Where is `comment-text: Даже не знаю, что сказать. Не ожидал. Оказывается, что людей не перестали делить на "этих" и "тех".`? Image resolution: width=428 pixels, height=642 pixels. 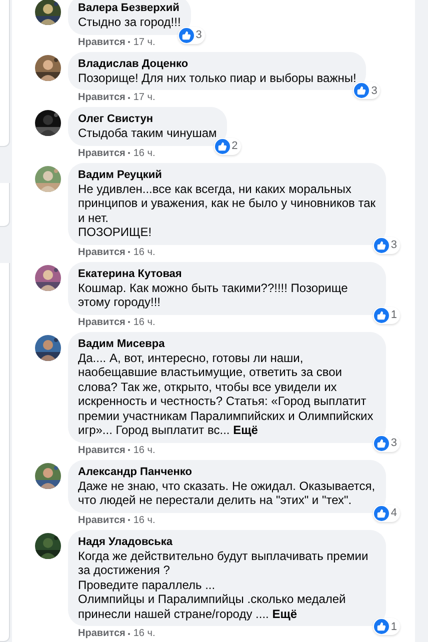
comment-text: Даже не знаю, что сказать. Не ожидал. Оказывается, что людей не перестали делить на "этих" и "тех". is located at coordinates (227, 493).